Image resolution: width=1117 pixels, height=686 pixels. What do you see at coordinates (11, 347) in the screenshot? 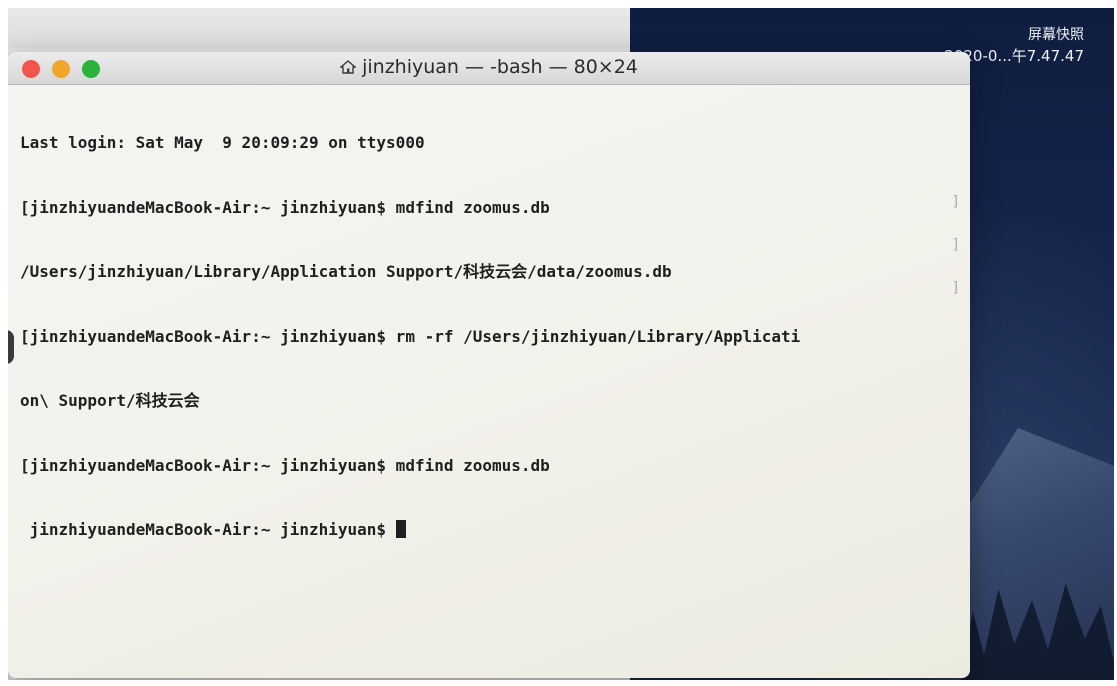
I see `photo-edge-artifact` at bounding box center [11, 347].